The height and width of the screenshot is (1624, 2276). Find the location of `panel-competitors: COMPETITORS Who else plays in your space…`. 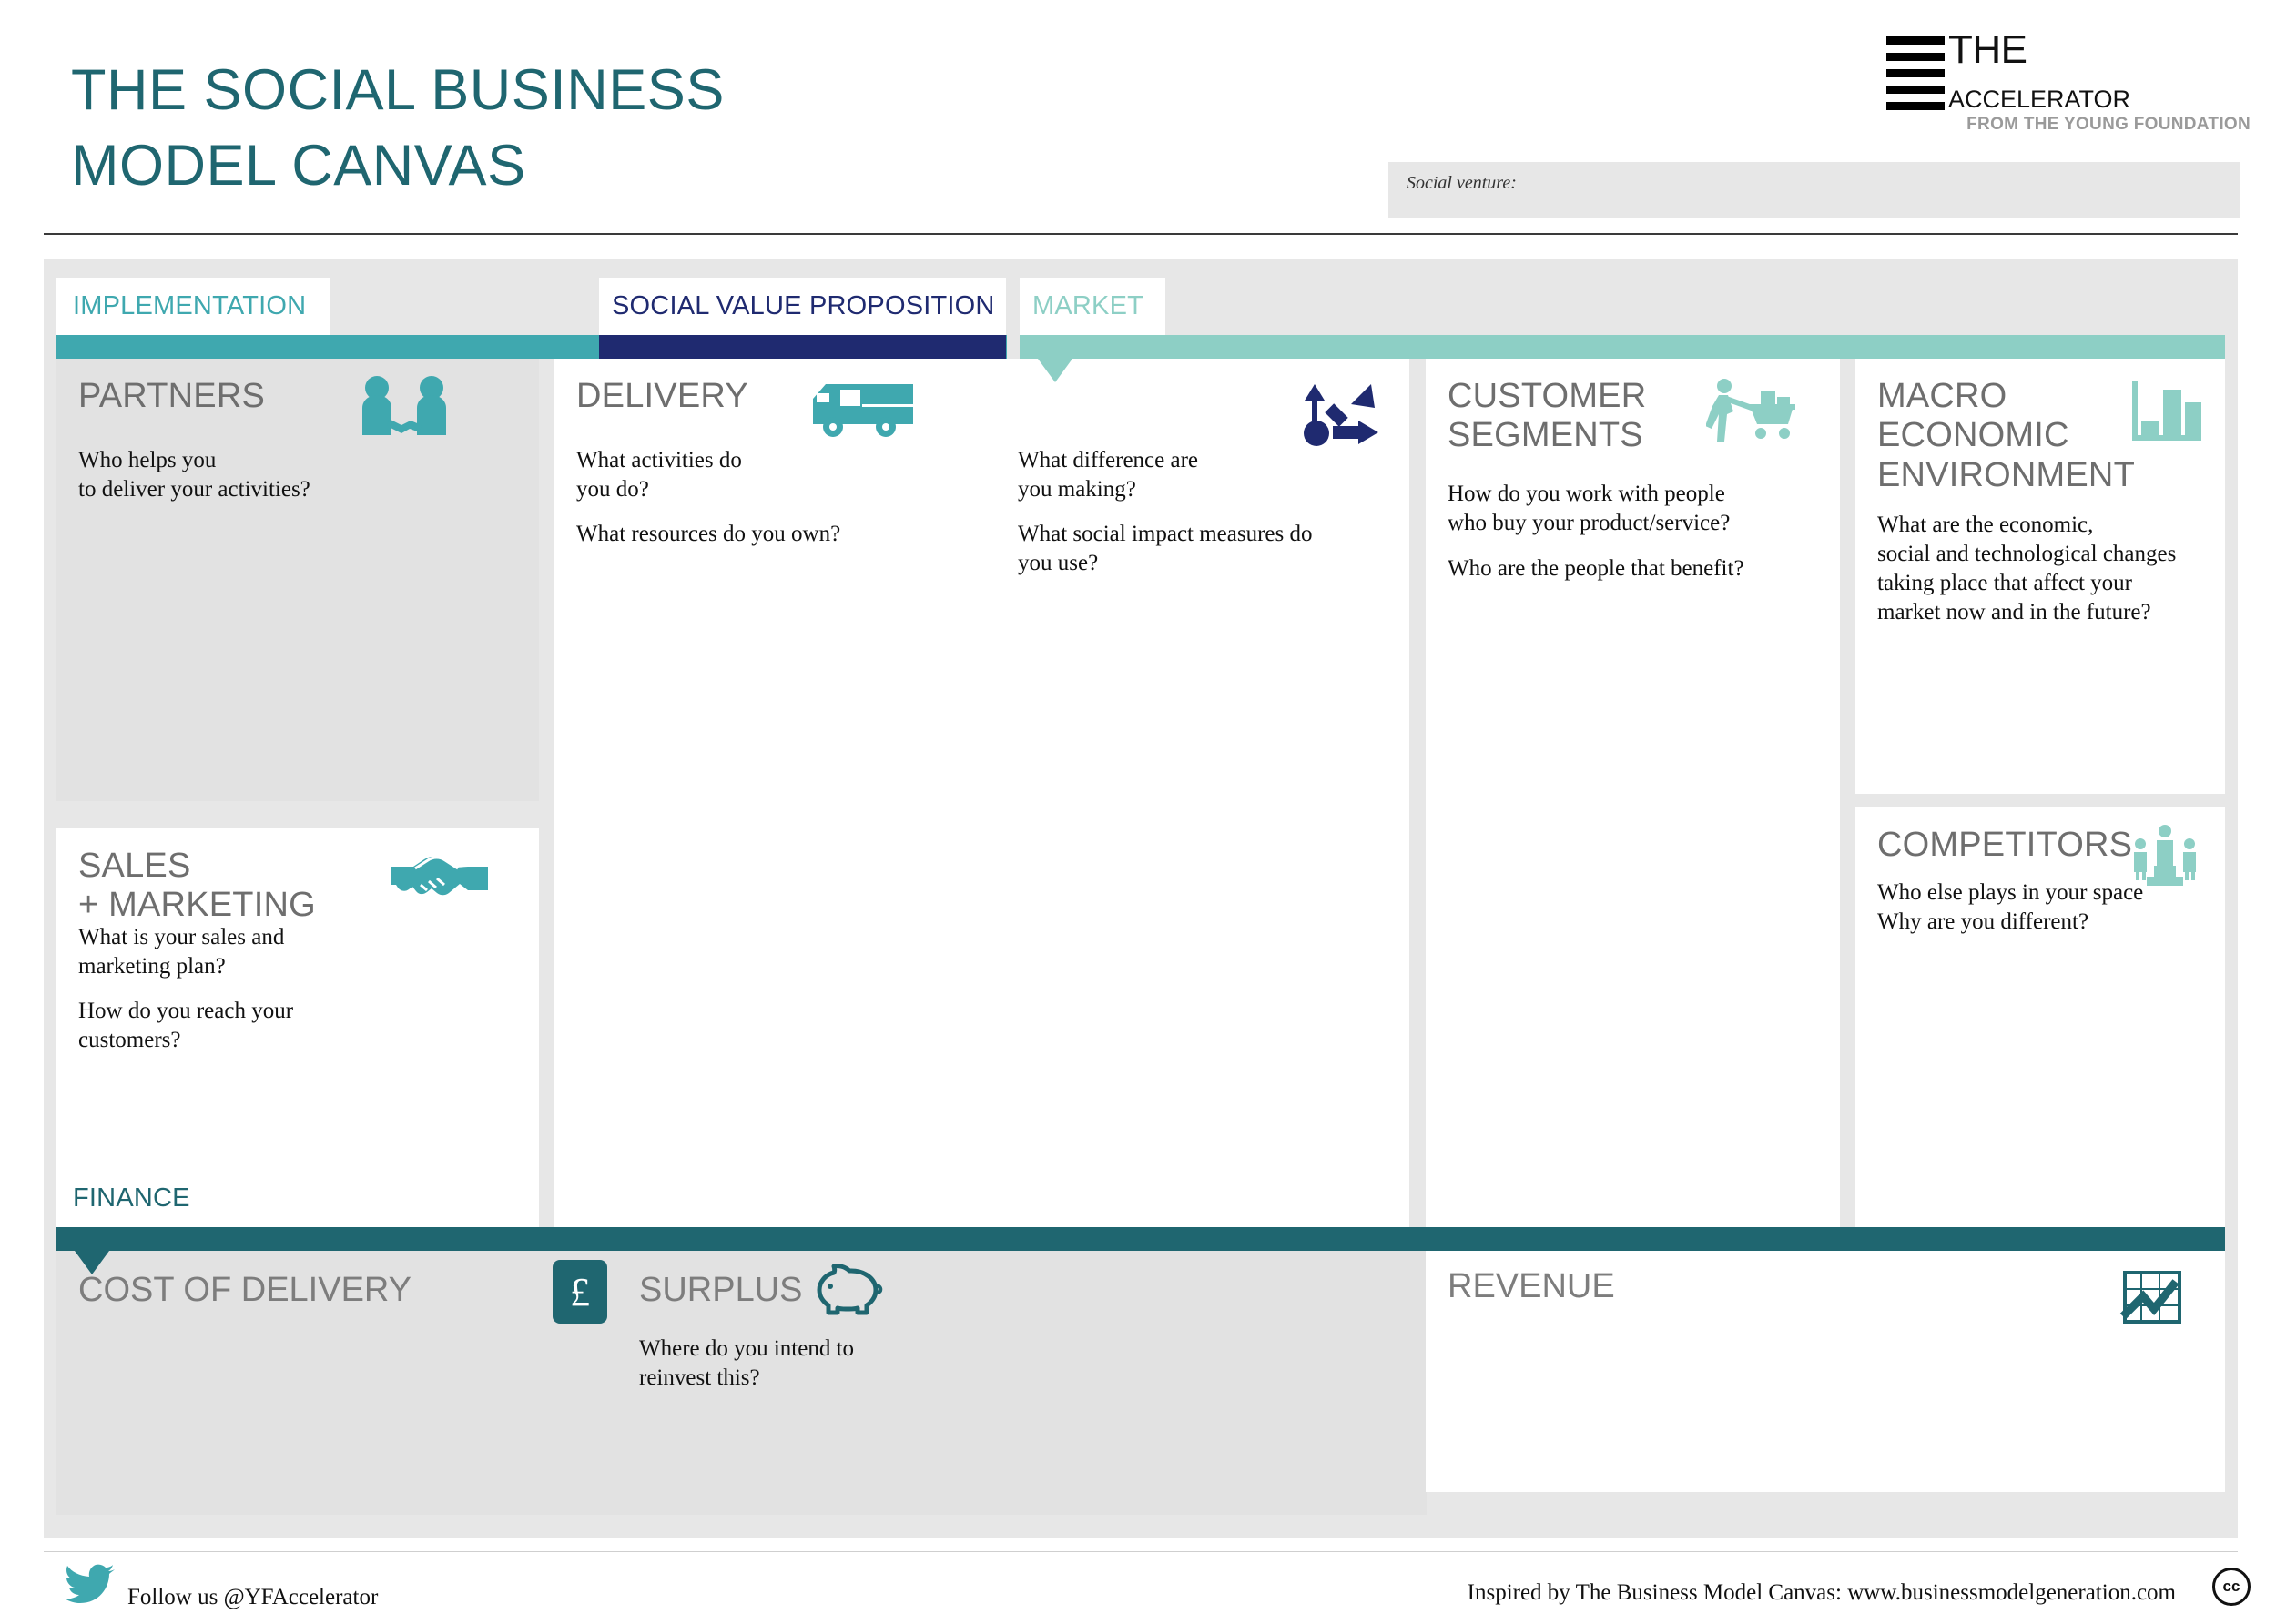

panel-competitors: COMPETITORS Who else plays in your space… is located at coordinates (2040, 1032).